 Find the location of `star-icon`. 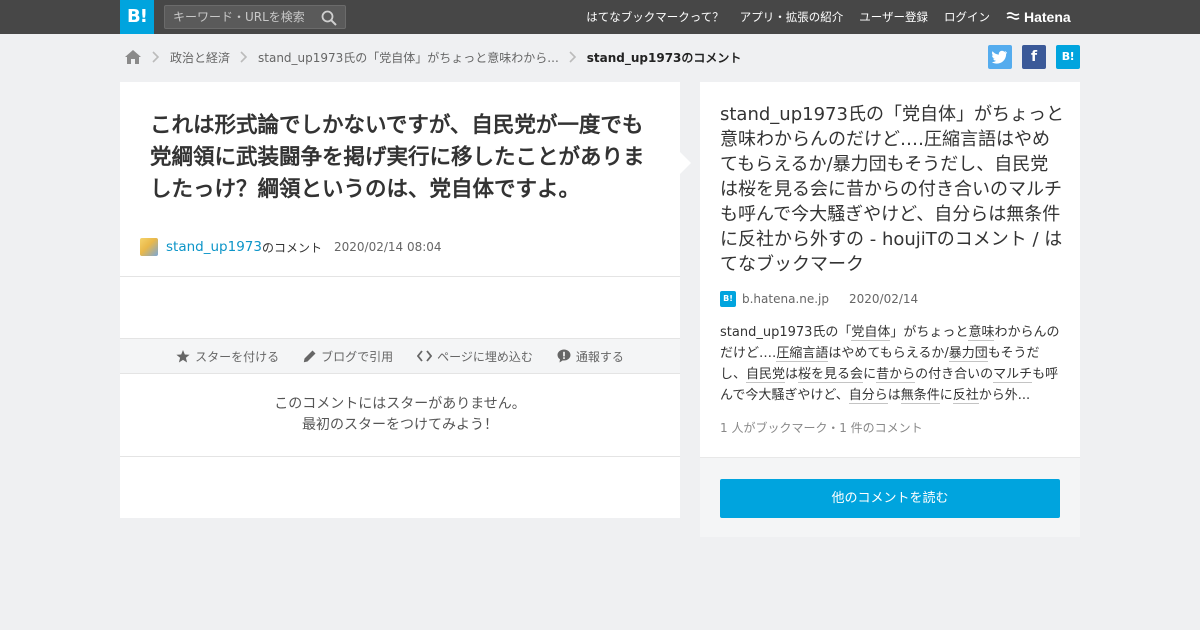

star-icon is located at coordinates (183, 355).